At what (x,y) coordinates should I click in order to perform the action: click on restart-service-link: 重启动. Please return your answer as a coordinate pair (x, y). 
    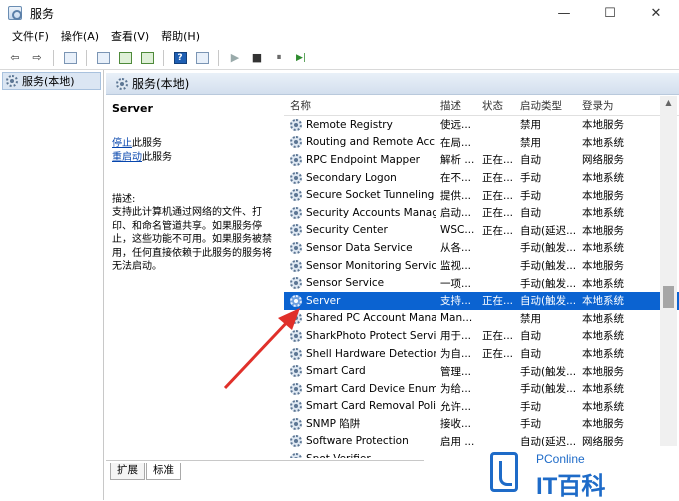
    Looking at the image, I should click on (127, 157).